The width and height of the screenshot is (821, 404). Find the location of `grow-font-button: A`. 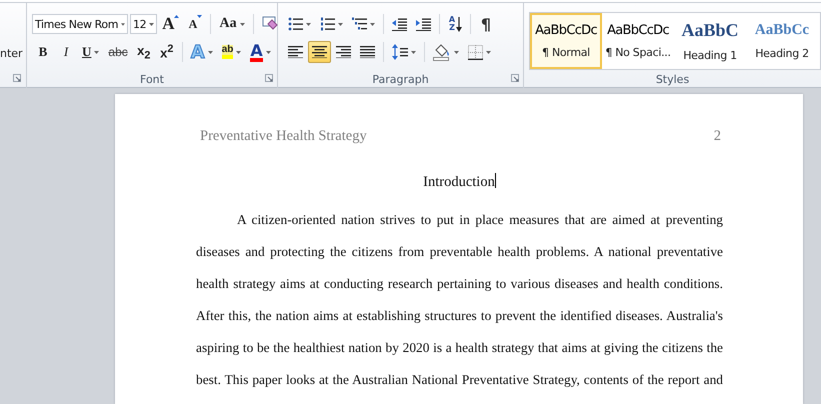

grow-font-button: A is located at coordinates (171, 24).